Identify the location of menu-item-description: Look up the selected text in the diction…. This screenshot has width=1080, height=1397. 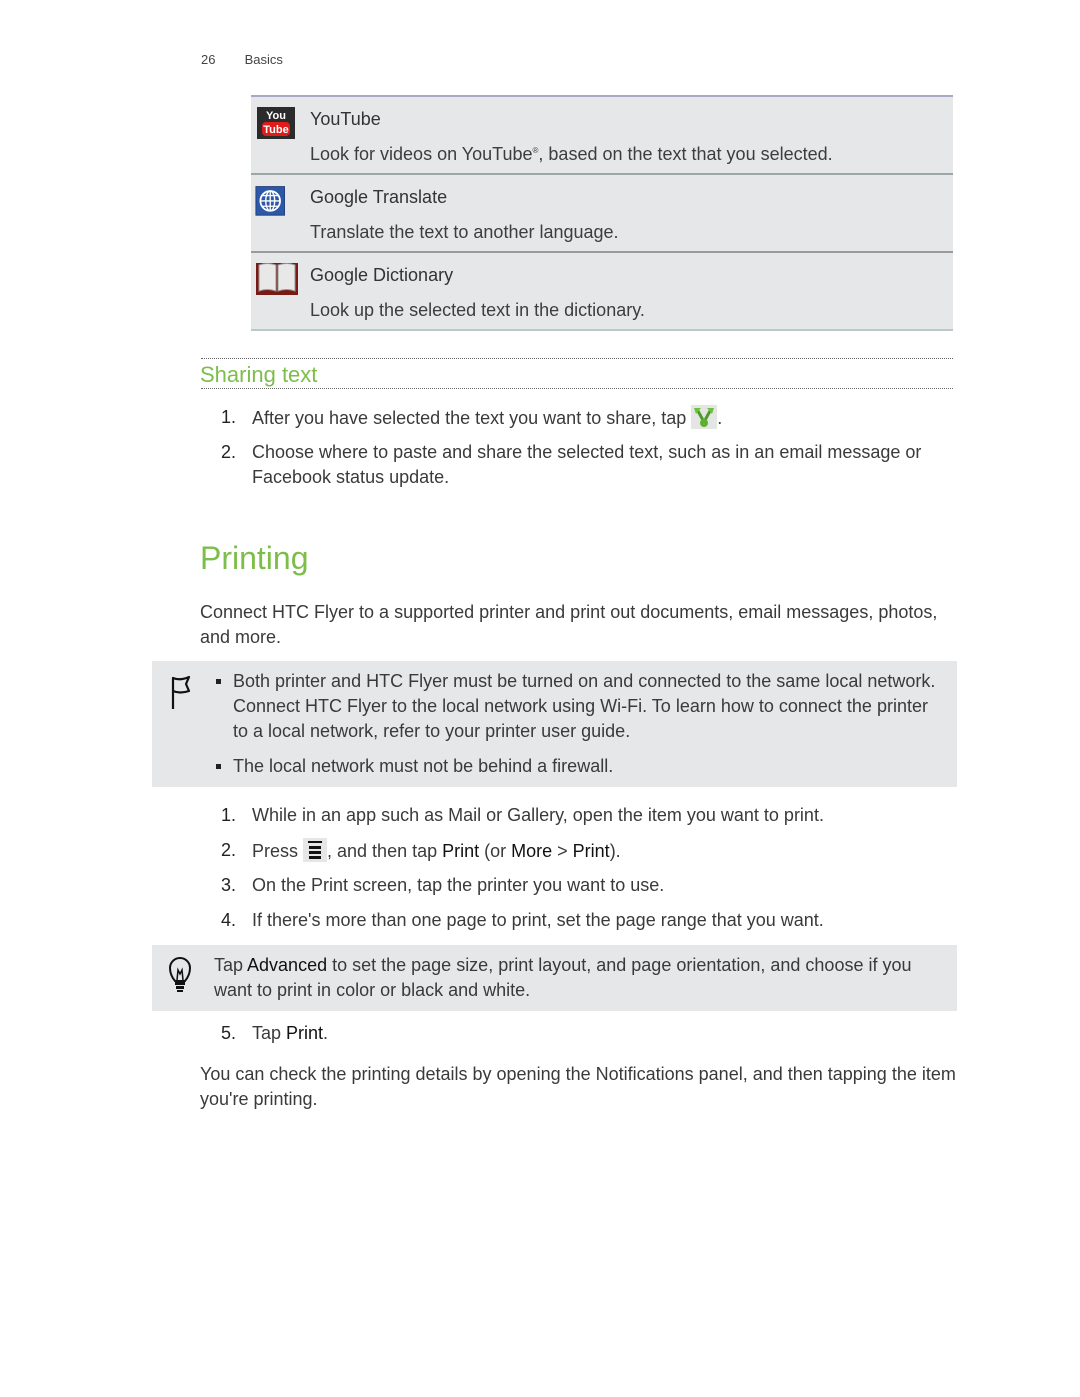
(477, 310).